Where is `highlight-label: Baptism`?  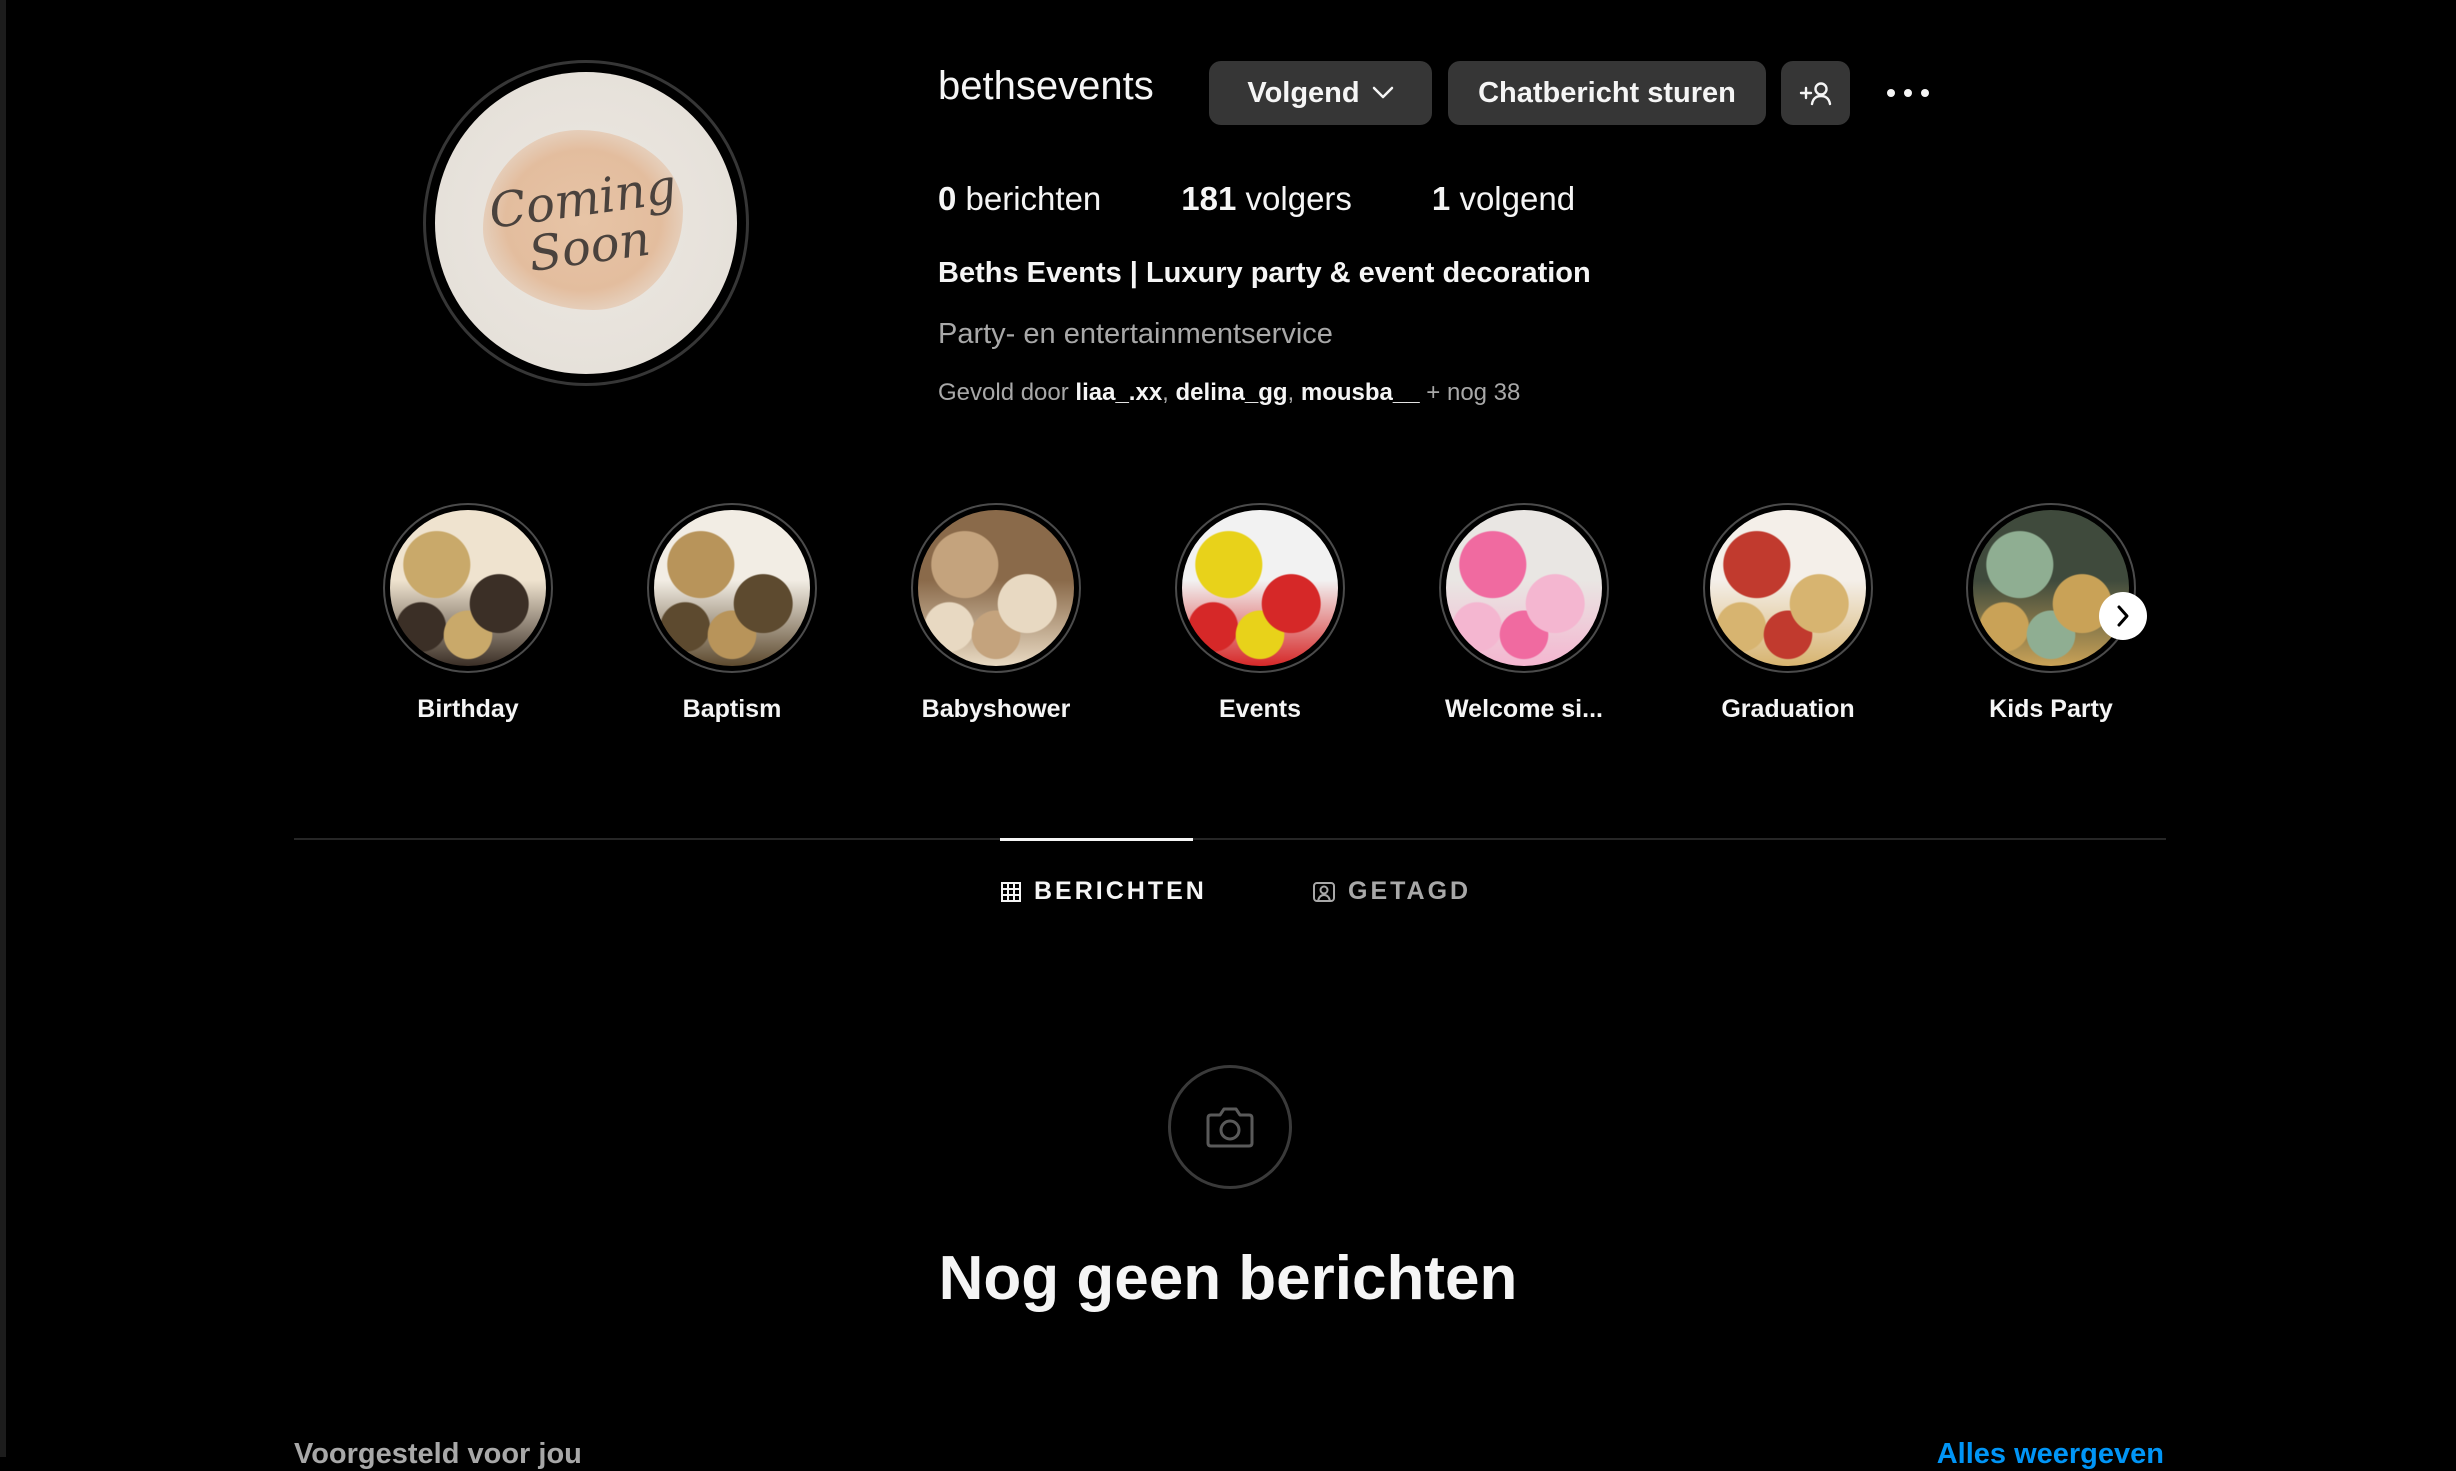 highlight-label: Baptism is located at coordinates (732, 709).